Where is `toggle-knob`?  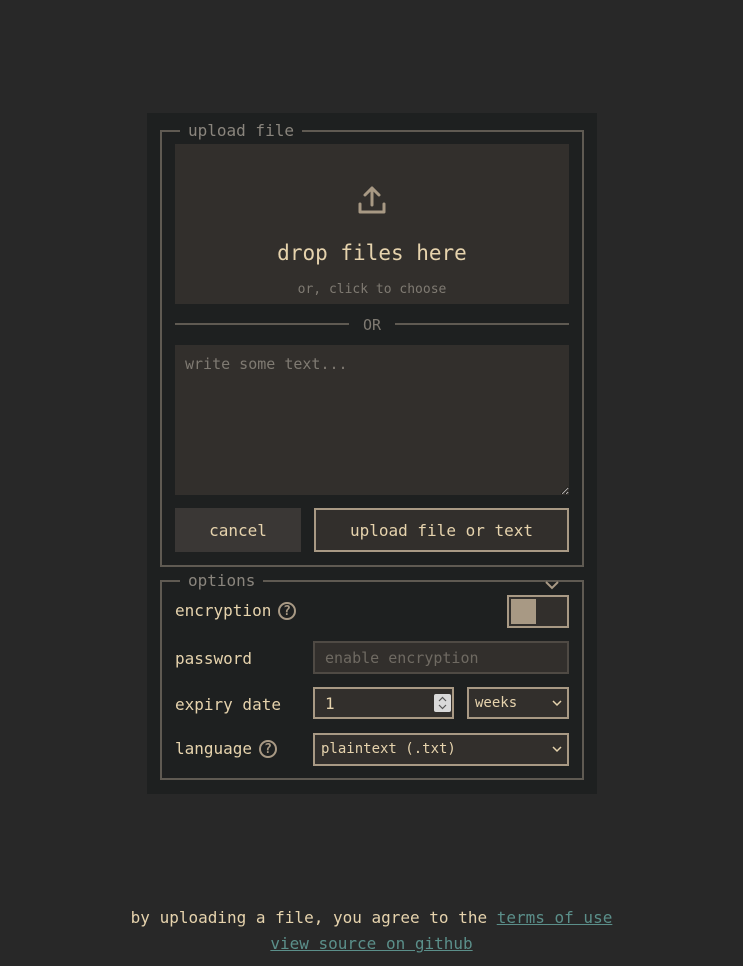
toggle-knob is located at coordinates (523, 611).